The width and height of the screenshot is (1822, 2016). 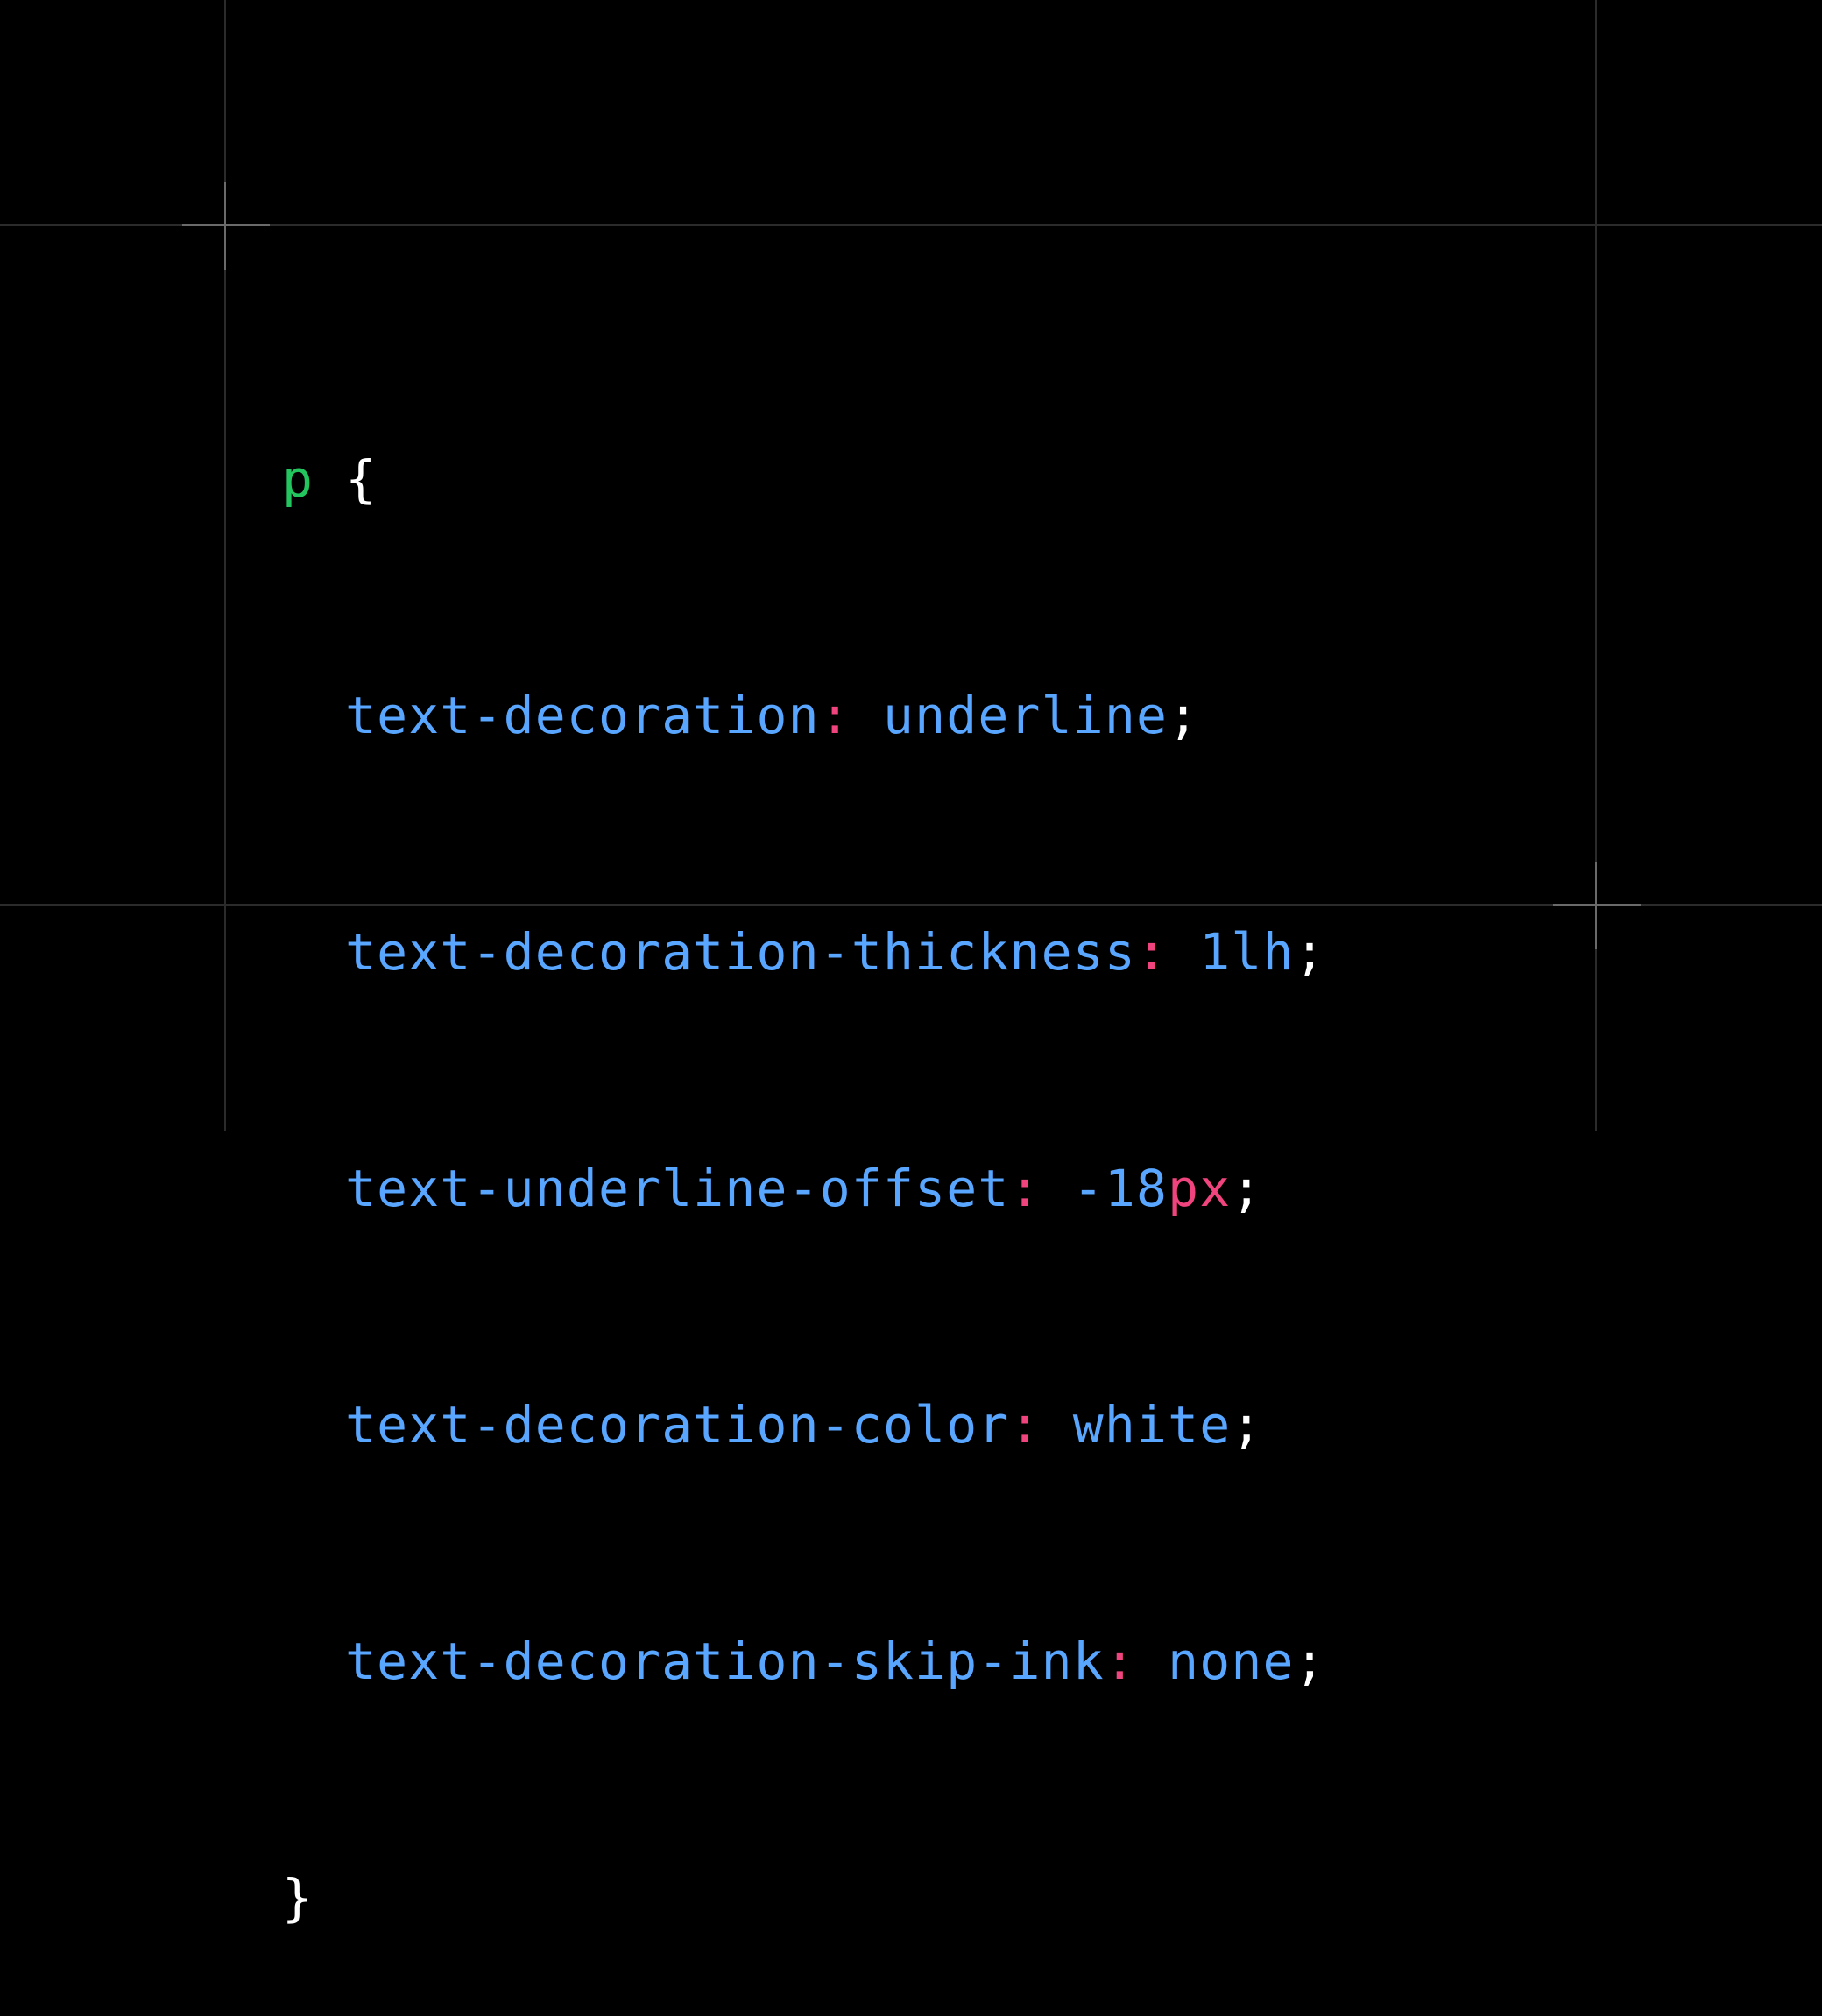 I want to click on corner-mark-bottom-right-h, so click(x=1597, y=905).